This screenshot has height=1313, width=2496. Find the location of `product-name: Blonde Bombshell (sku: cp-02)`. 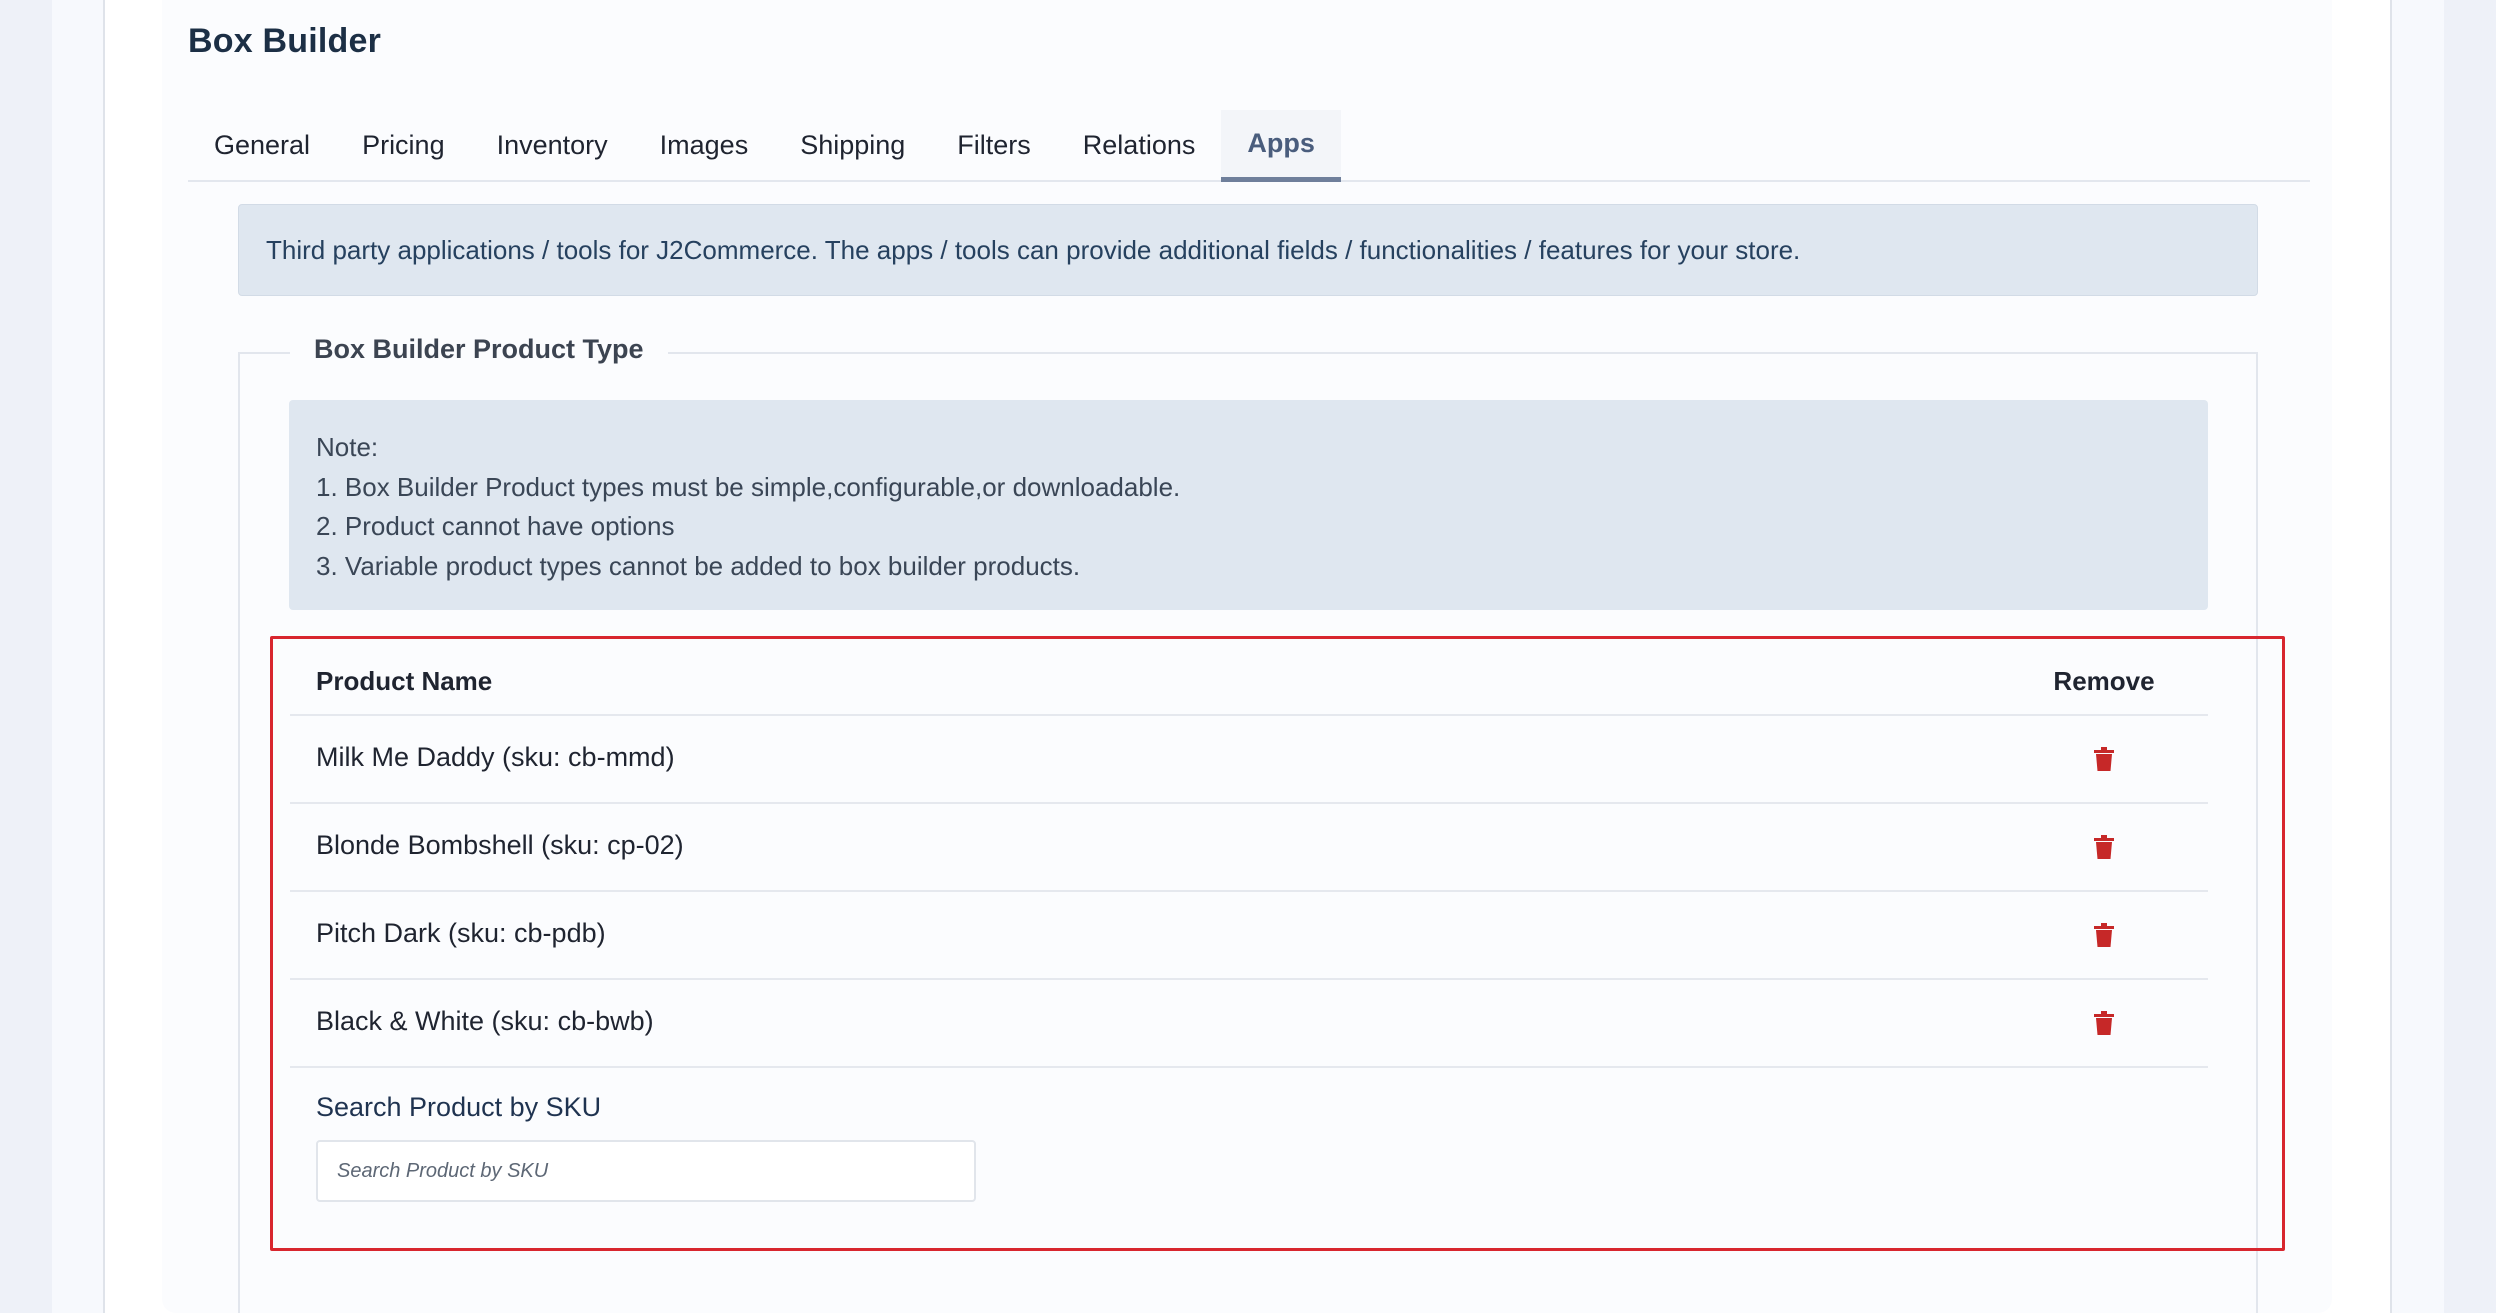

product-name: Blonde Bombshell (sku: cp-02) is located at coordinates (500, 844).